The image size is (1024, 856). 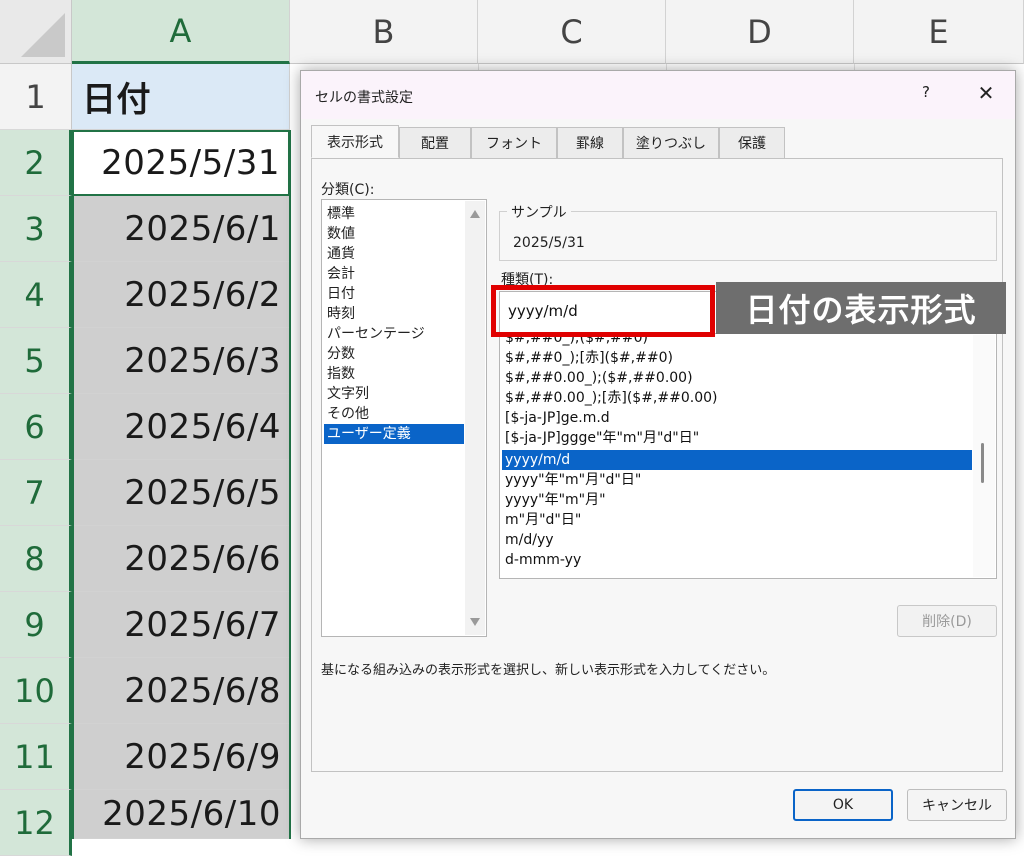 I want to click on category-item: 数値, so click(x=394, y=234).